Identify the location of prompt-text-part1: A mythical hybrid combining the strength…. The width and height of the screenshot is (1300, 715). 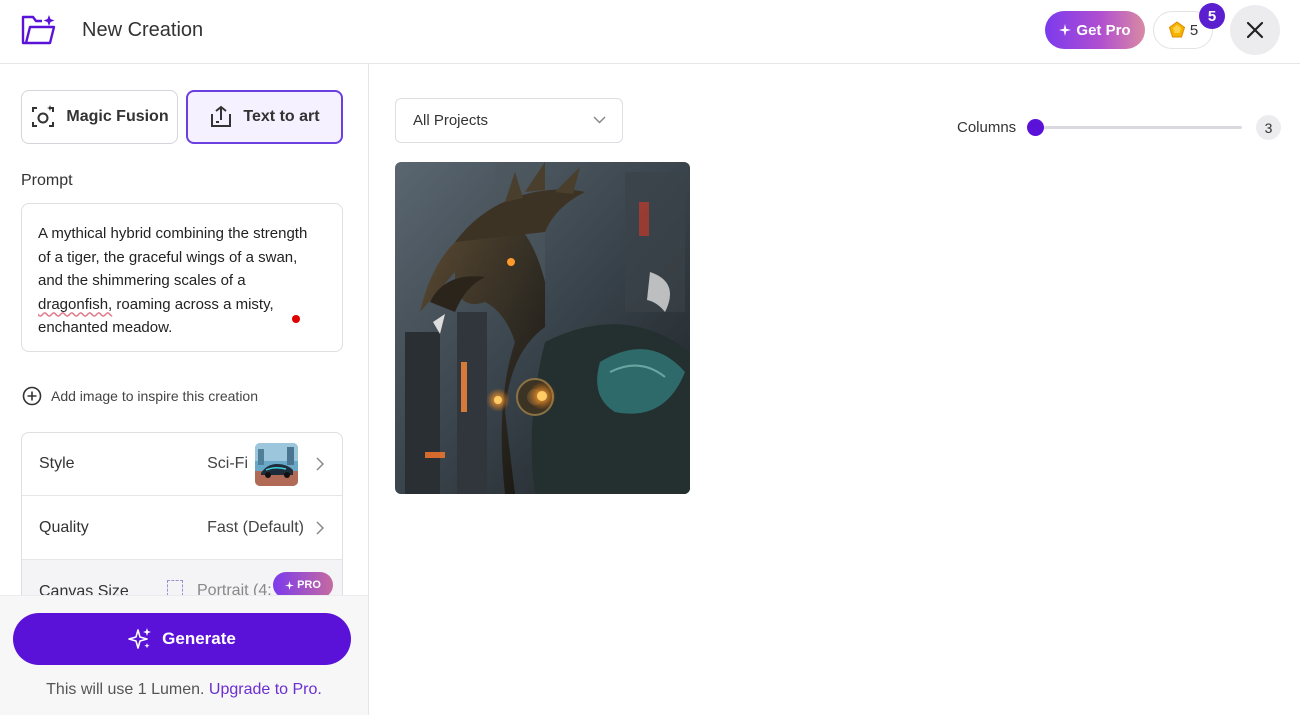
(173, 257).